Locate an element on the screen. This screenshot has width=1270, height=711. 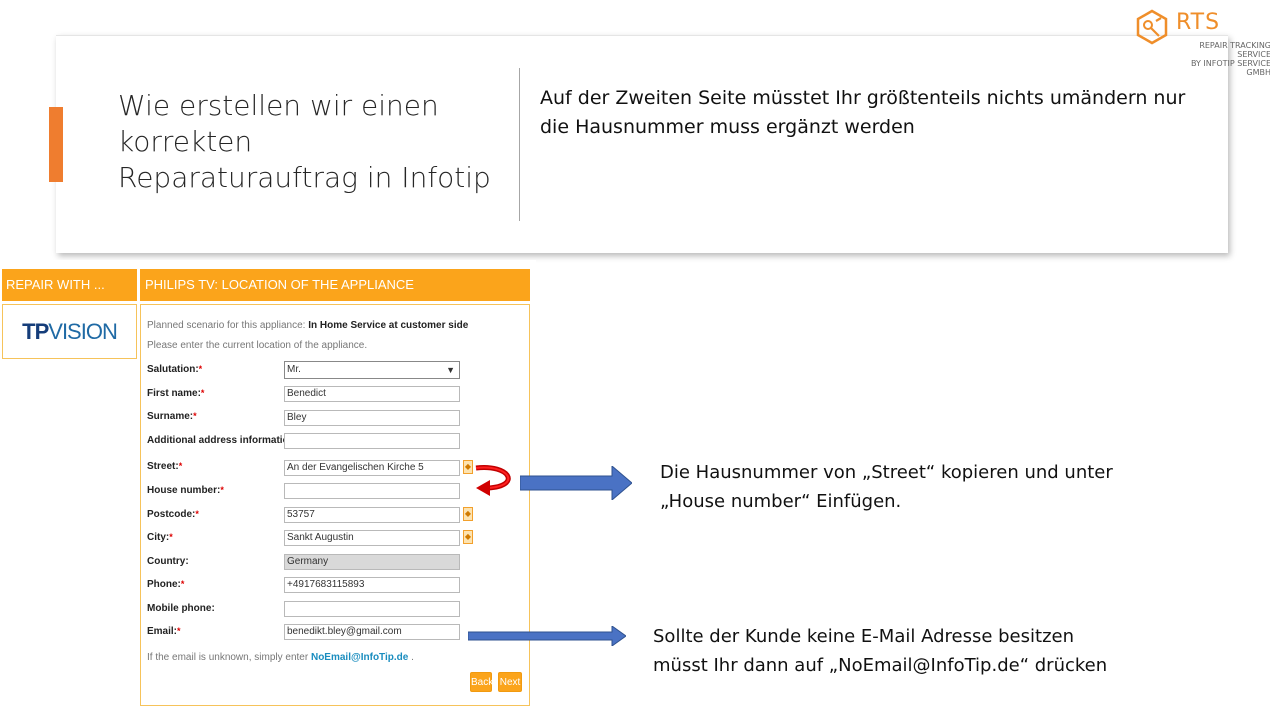
surname-label: Surname:* is located at coordinates (172, 416).